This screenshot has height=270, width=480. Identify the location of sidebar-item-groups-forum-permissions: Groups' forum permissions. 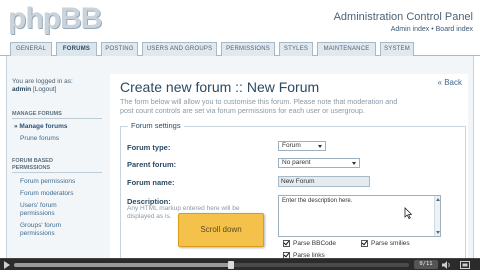
(61, 229).